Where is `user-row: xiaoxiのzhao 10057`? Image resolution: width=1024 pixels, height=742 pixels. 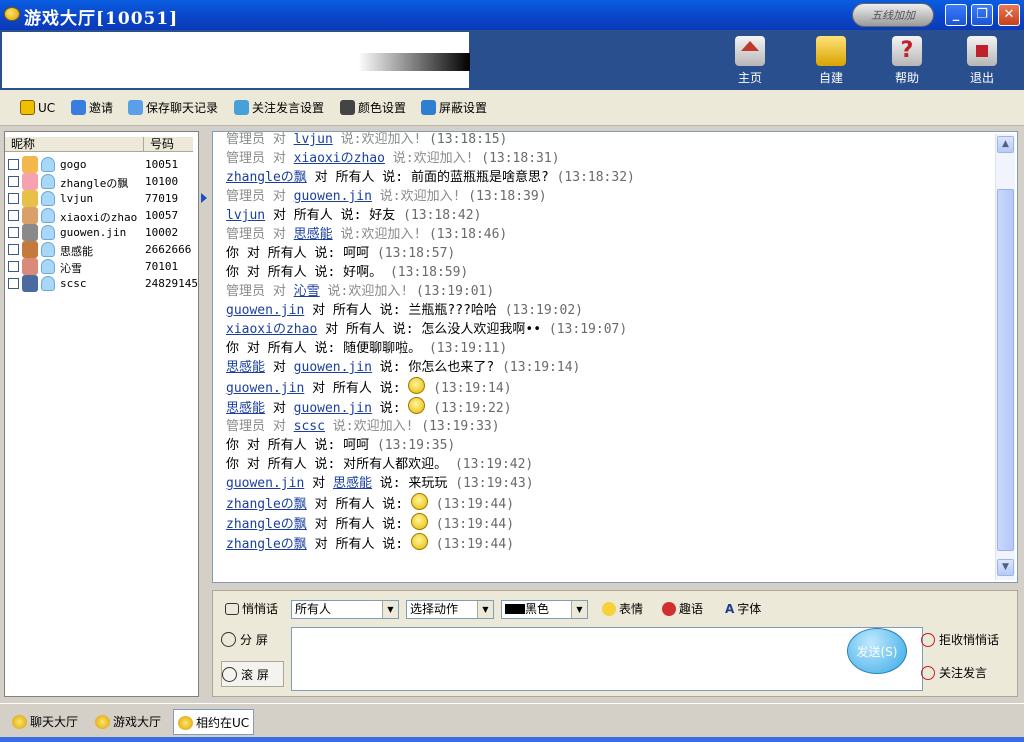 user-row: xiaoxiのzhao 10057 is located at coordinates (103, 215).